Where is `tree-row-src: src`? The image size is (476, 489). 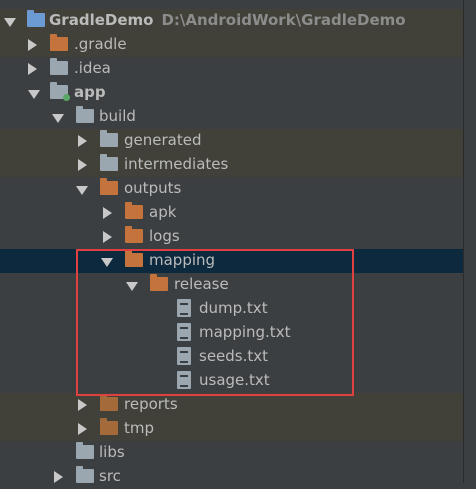
tree-row-src: src is located at coordinates (238, 477).